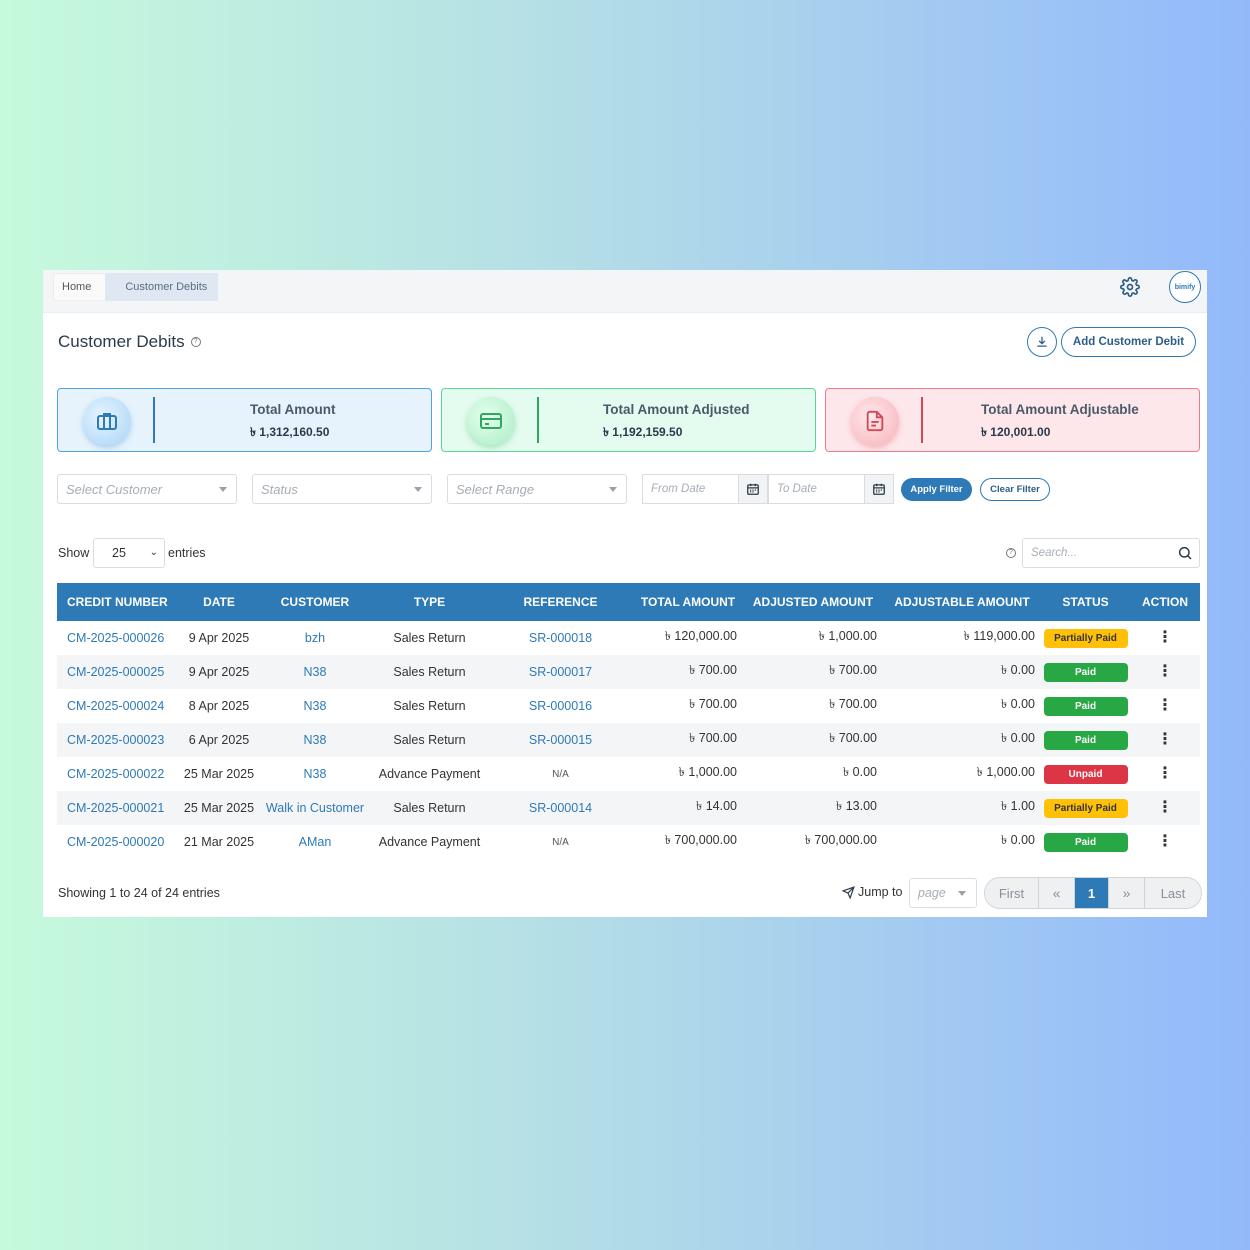 Image resolution: width=1250 pixels, height=1250 pixels. Describe the element at coordinates (129, 342) in the screenshot. I see `page-title: Customer Debits ?` at that location.